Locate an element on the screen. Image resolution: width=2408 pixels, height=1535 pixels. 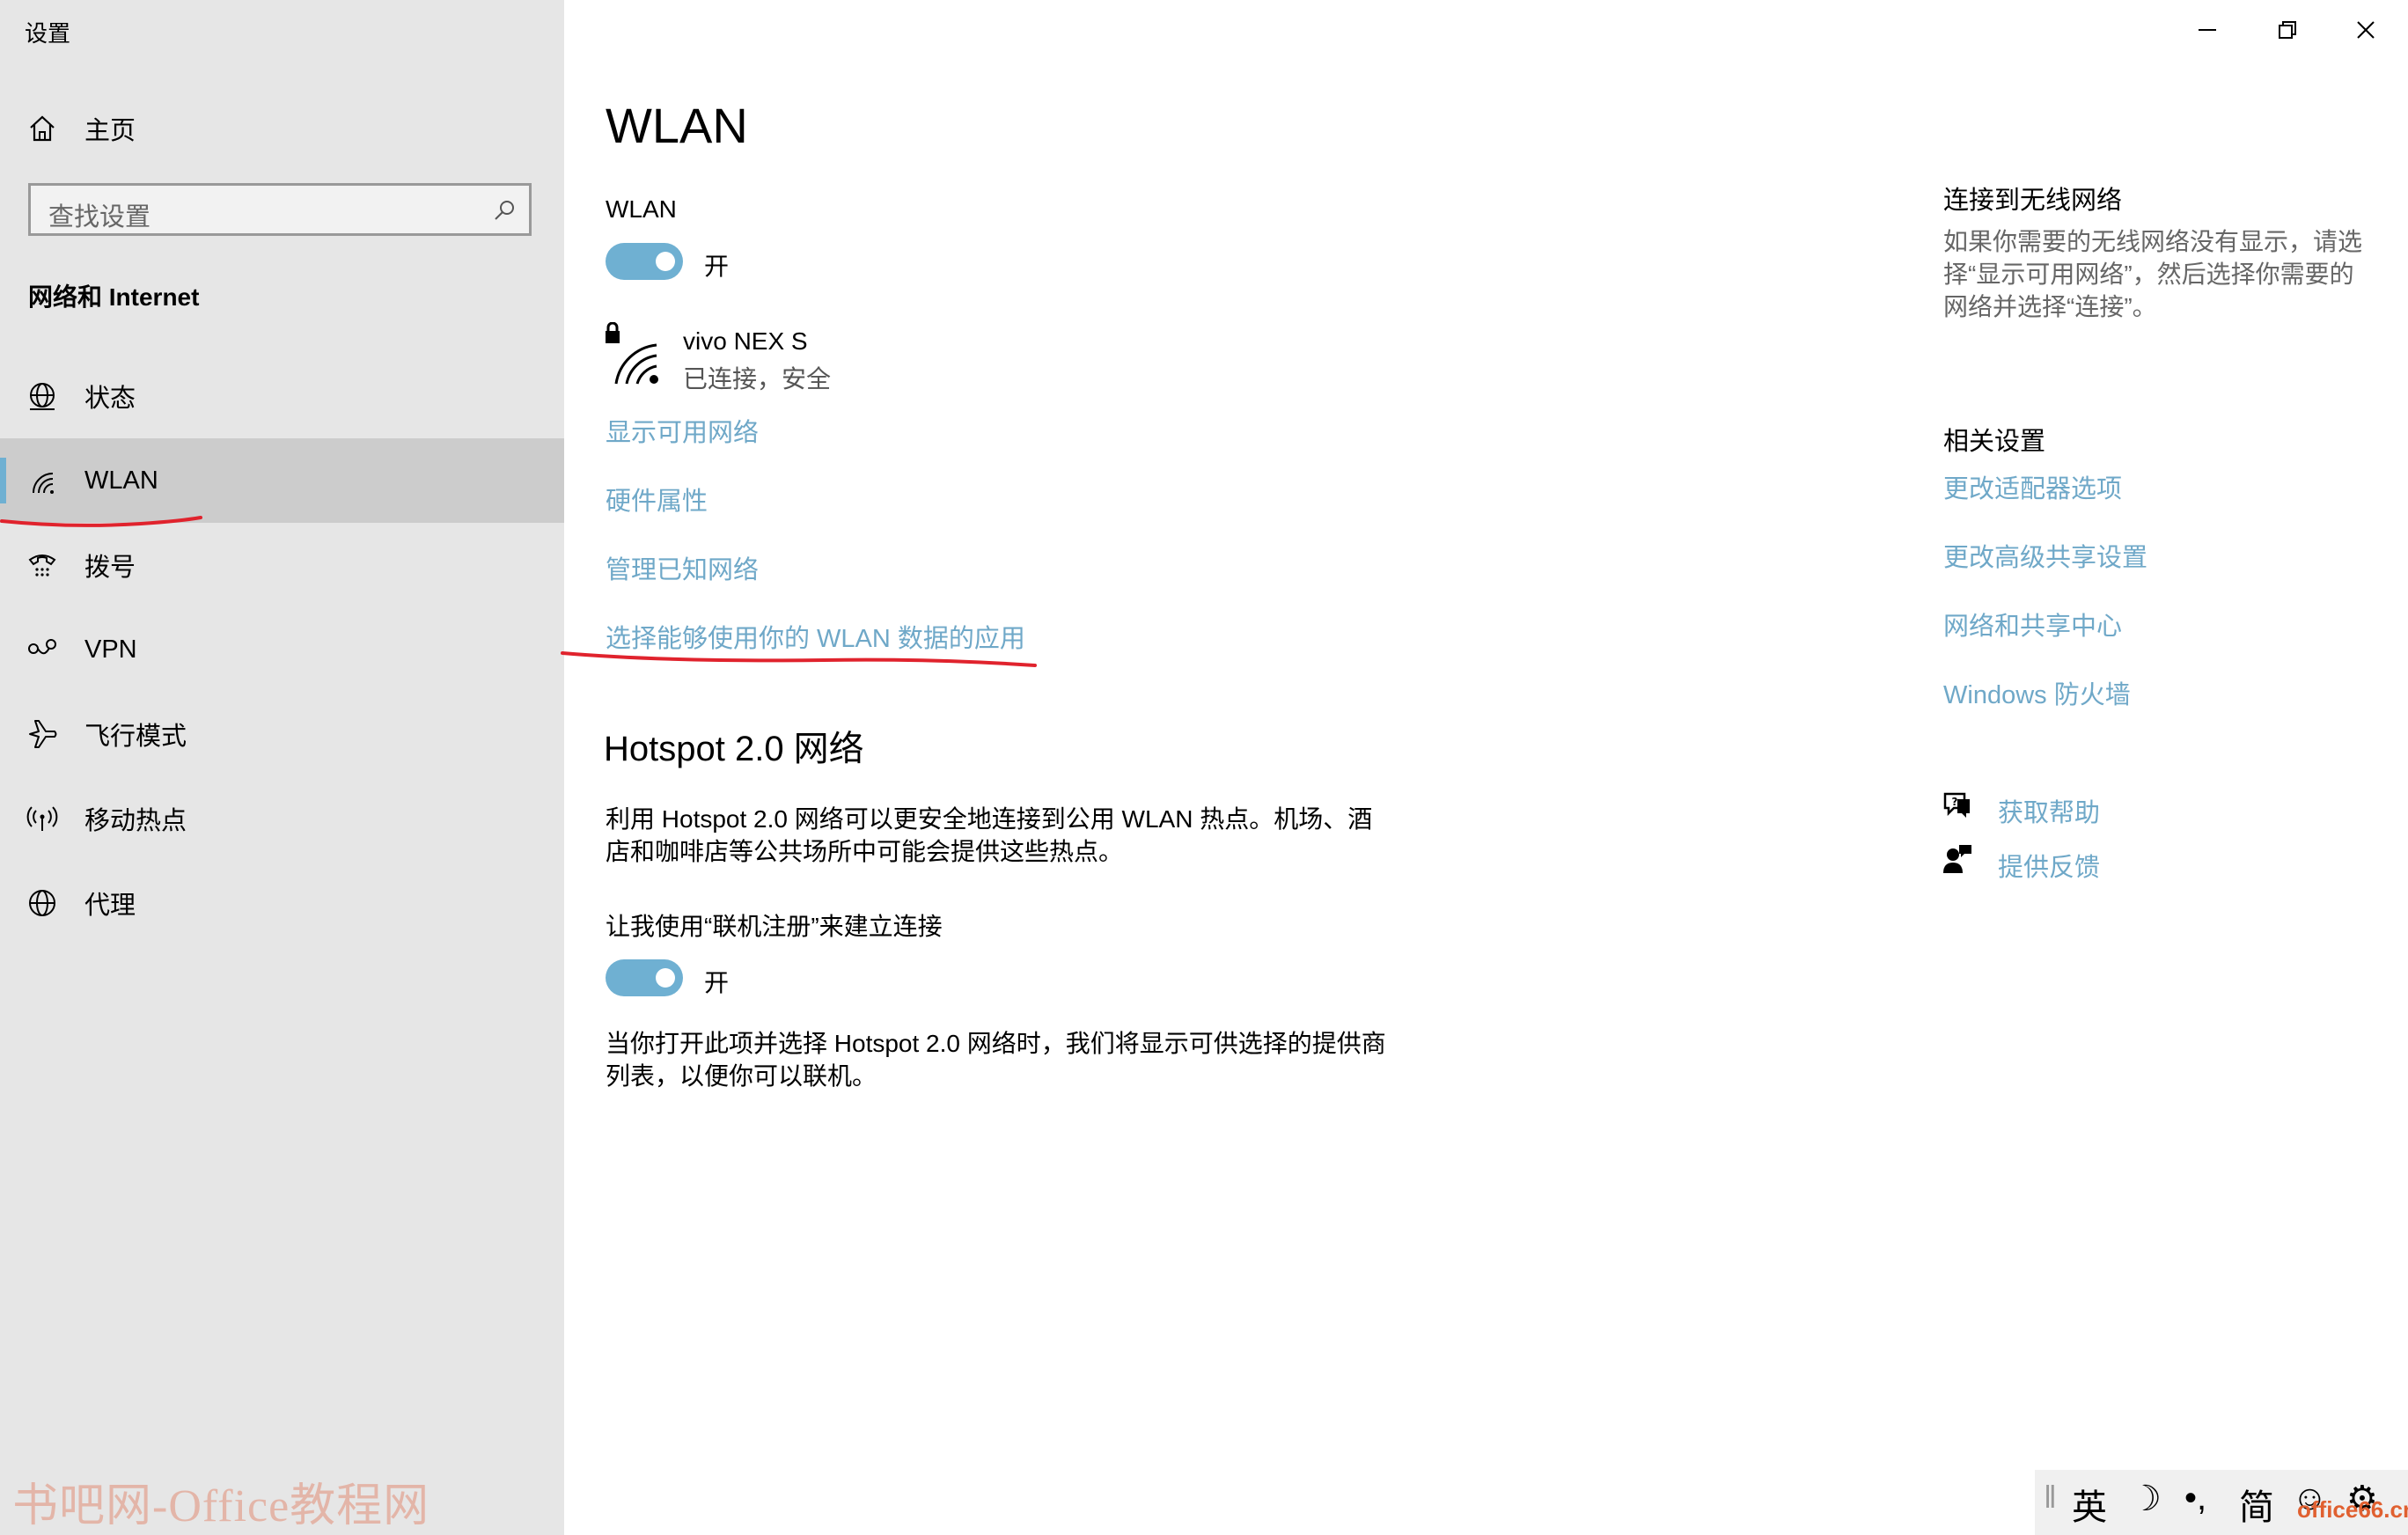
tray-grip: ‖ is located at coordinates (2050, 1497).